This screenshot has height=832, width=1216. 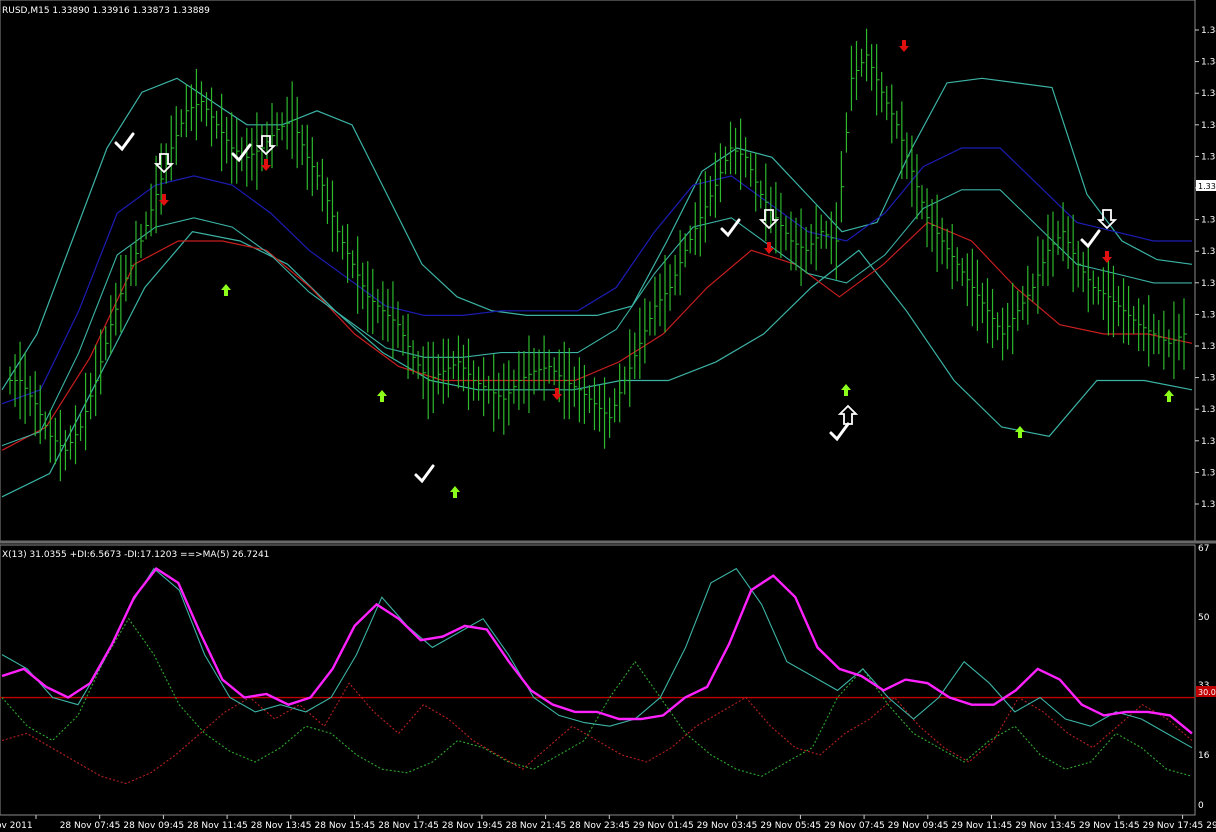 What do you see at coordinates (663, 826) in the screenshot?
I see `time-axis-label: 29 Nov 01:45` at bounding box center [663, 826].